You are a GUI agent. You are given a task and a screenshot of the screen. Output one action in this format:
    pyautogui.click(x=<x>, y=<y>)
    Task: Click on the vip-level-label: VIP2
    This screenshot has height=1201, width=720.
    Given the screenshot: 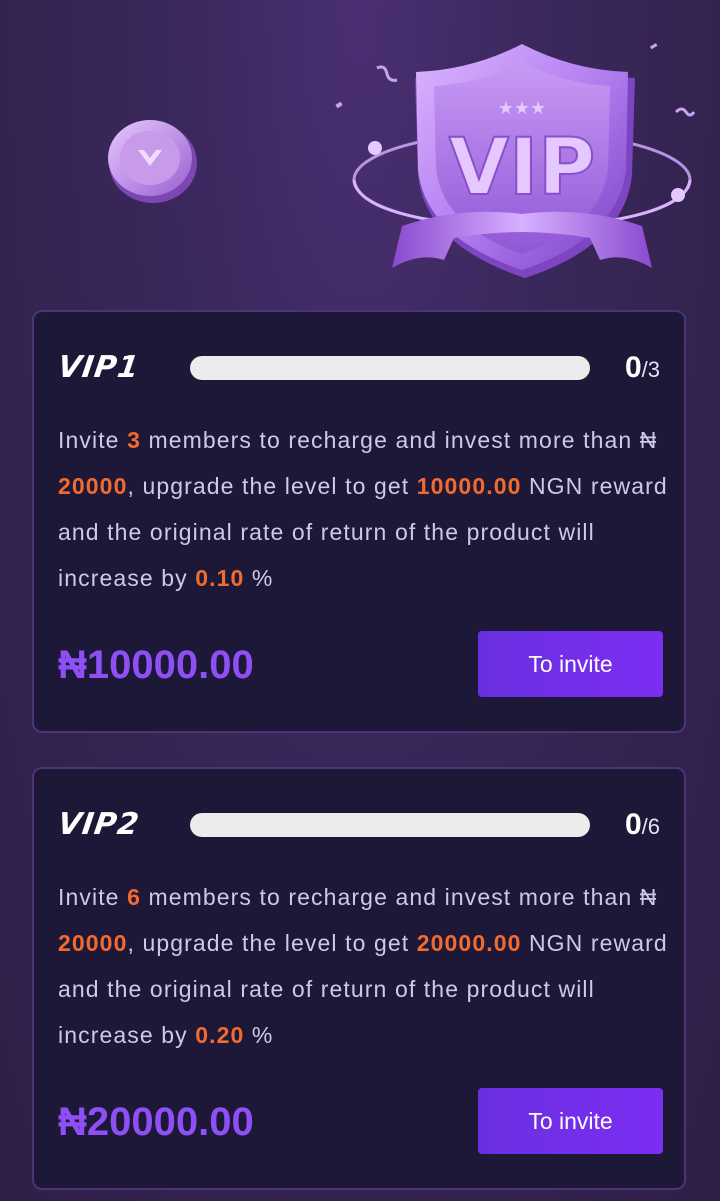 What is the action you would take?
    pyautogui.click(x=98, y=824)
    